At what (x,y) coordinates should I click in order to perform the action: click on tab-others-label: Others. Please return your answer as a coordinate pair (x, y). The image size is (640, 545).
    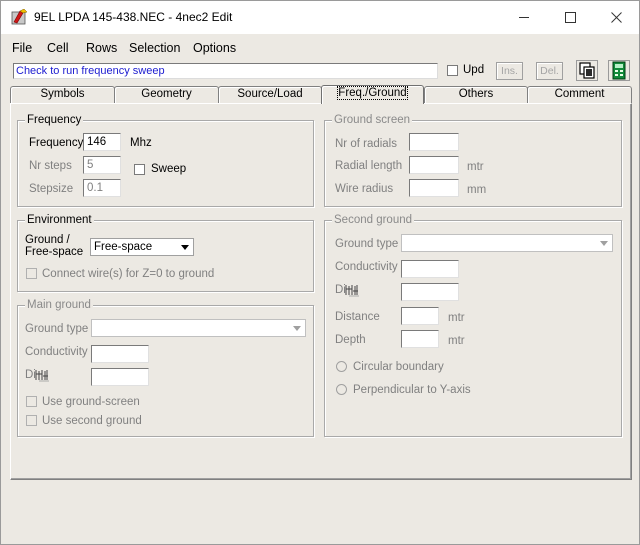
    Looking at the image, I should click on (476, 94).